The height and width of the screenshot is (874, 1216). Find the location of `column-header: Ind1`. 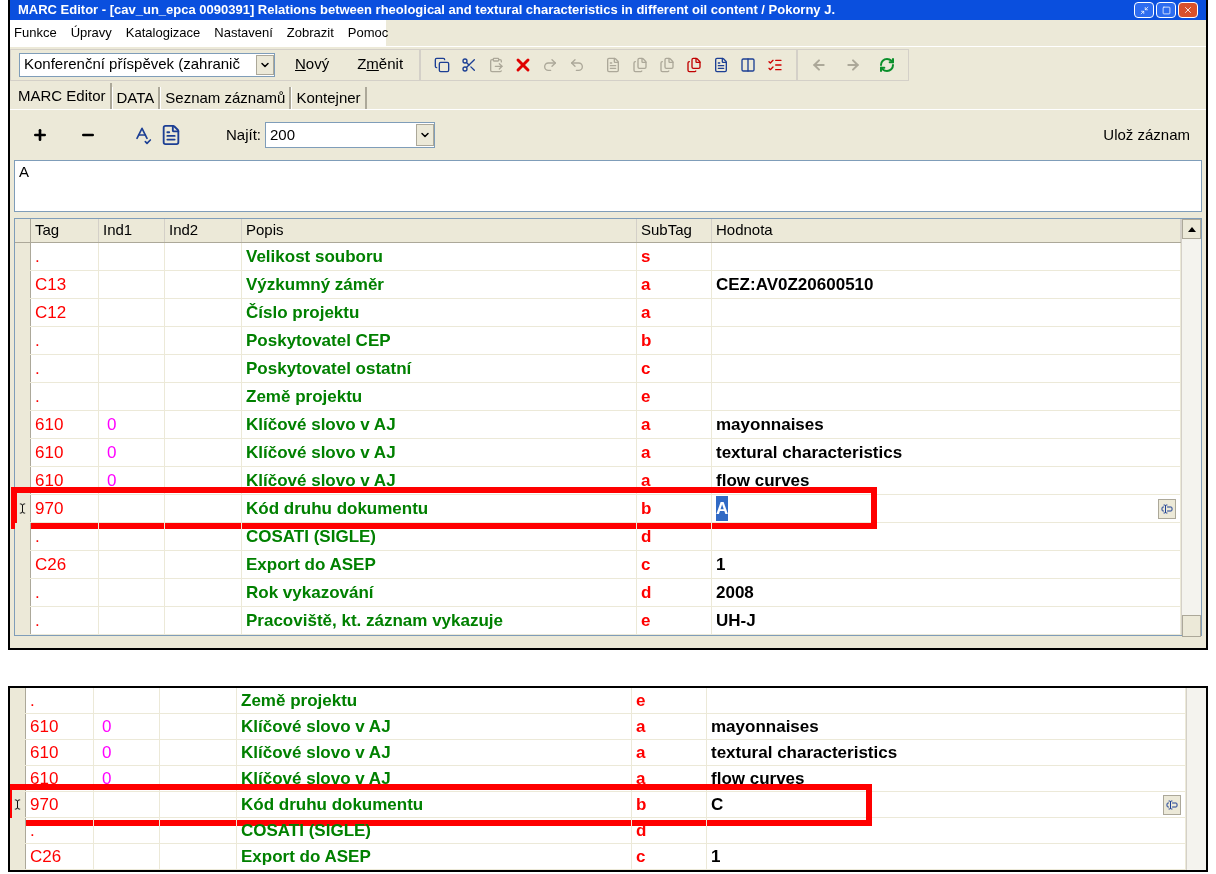

column-header: Ind1 is located at coordinates (132, 230).